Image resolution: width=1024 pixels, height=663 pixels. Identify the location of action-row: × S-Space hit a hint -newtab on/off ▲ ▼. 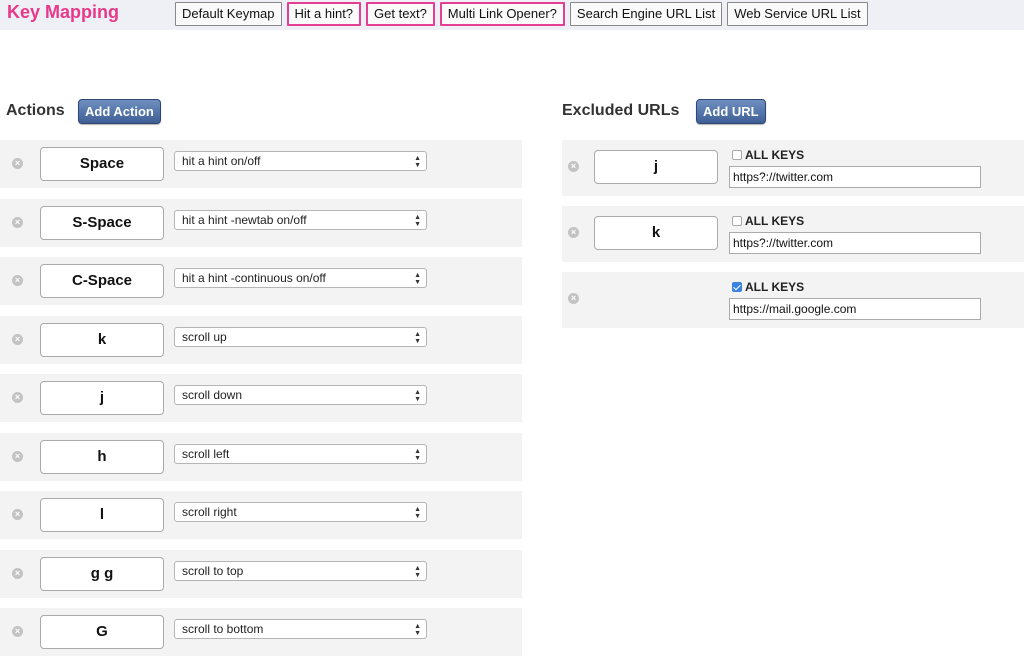
(261, 222).